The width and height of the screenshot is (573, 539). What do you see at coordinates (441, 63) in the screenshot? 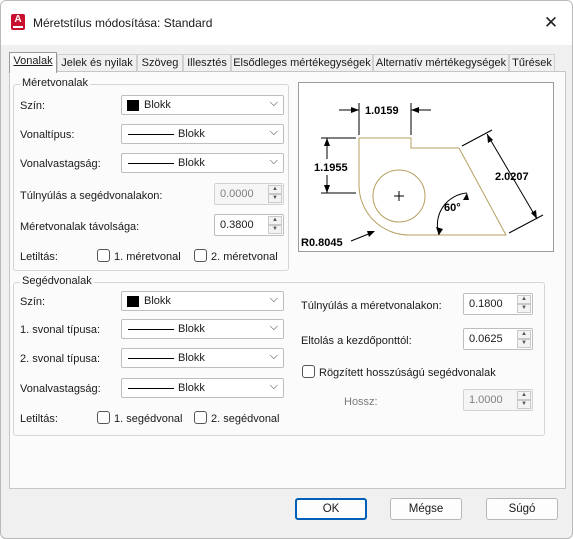
I see `tab-alternate-units: Alternatív mértékegységek` at bounding box center [441, 63].